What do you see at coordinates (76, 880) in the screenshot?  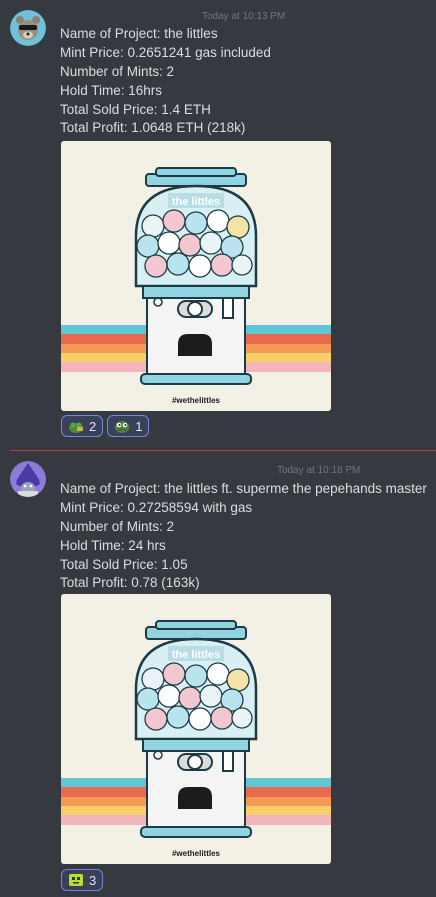 I see `green-block-icon` at bounding box center [76, 880].